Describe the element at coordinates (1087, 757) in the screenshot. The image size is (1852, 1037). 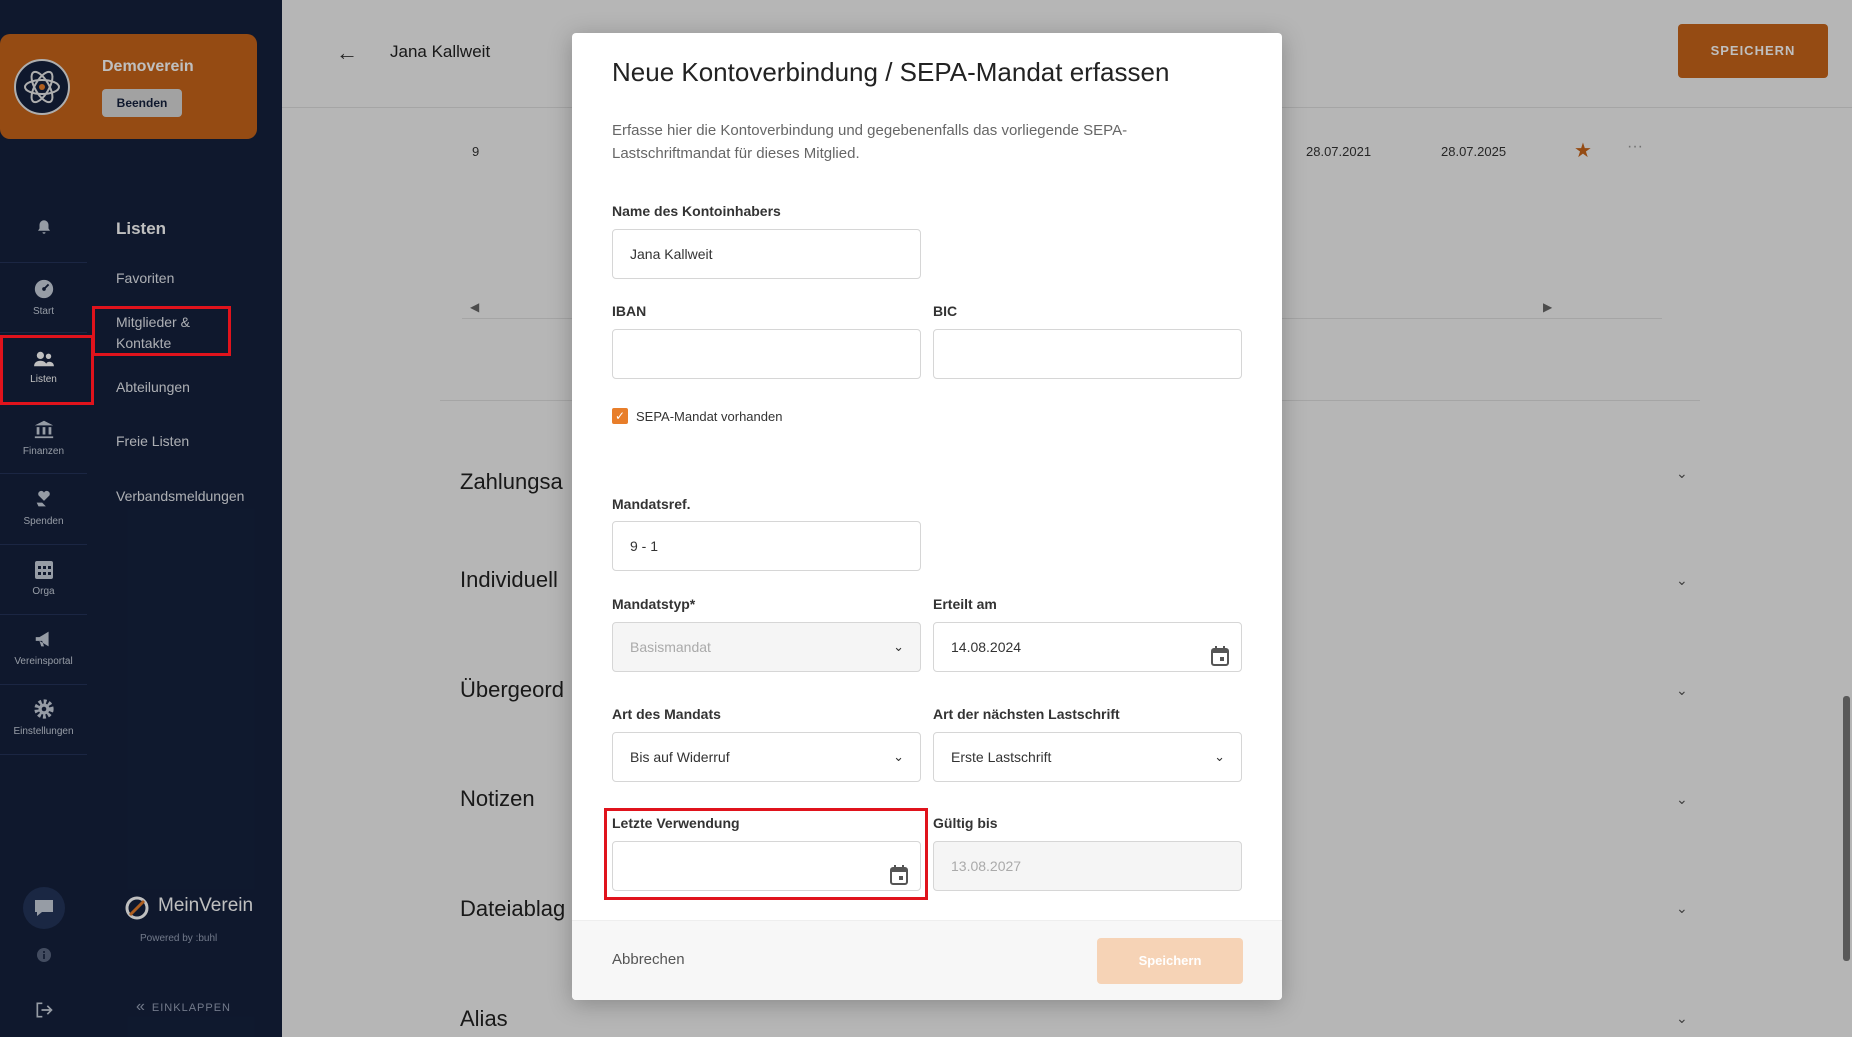
I see `next-debit-select: Erste Lastschrift ⌄` at that location.